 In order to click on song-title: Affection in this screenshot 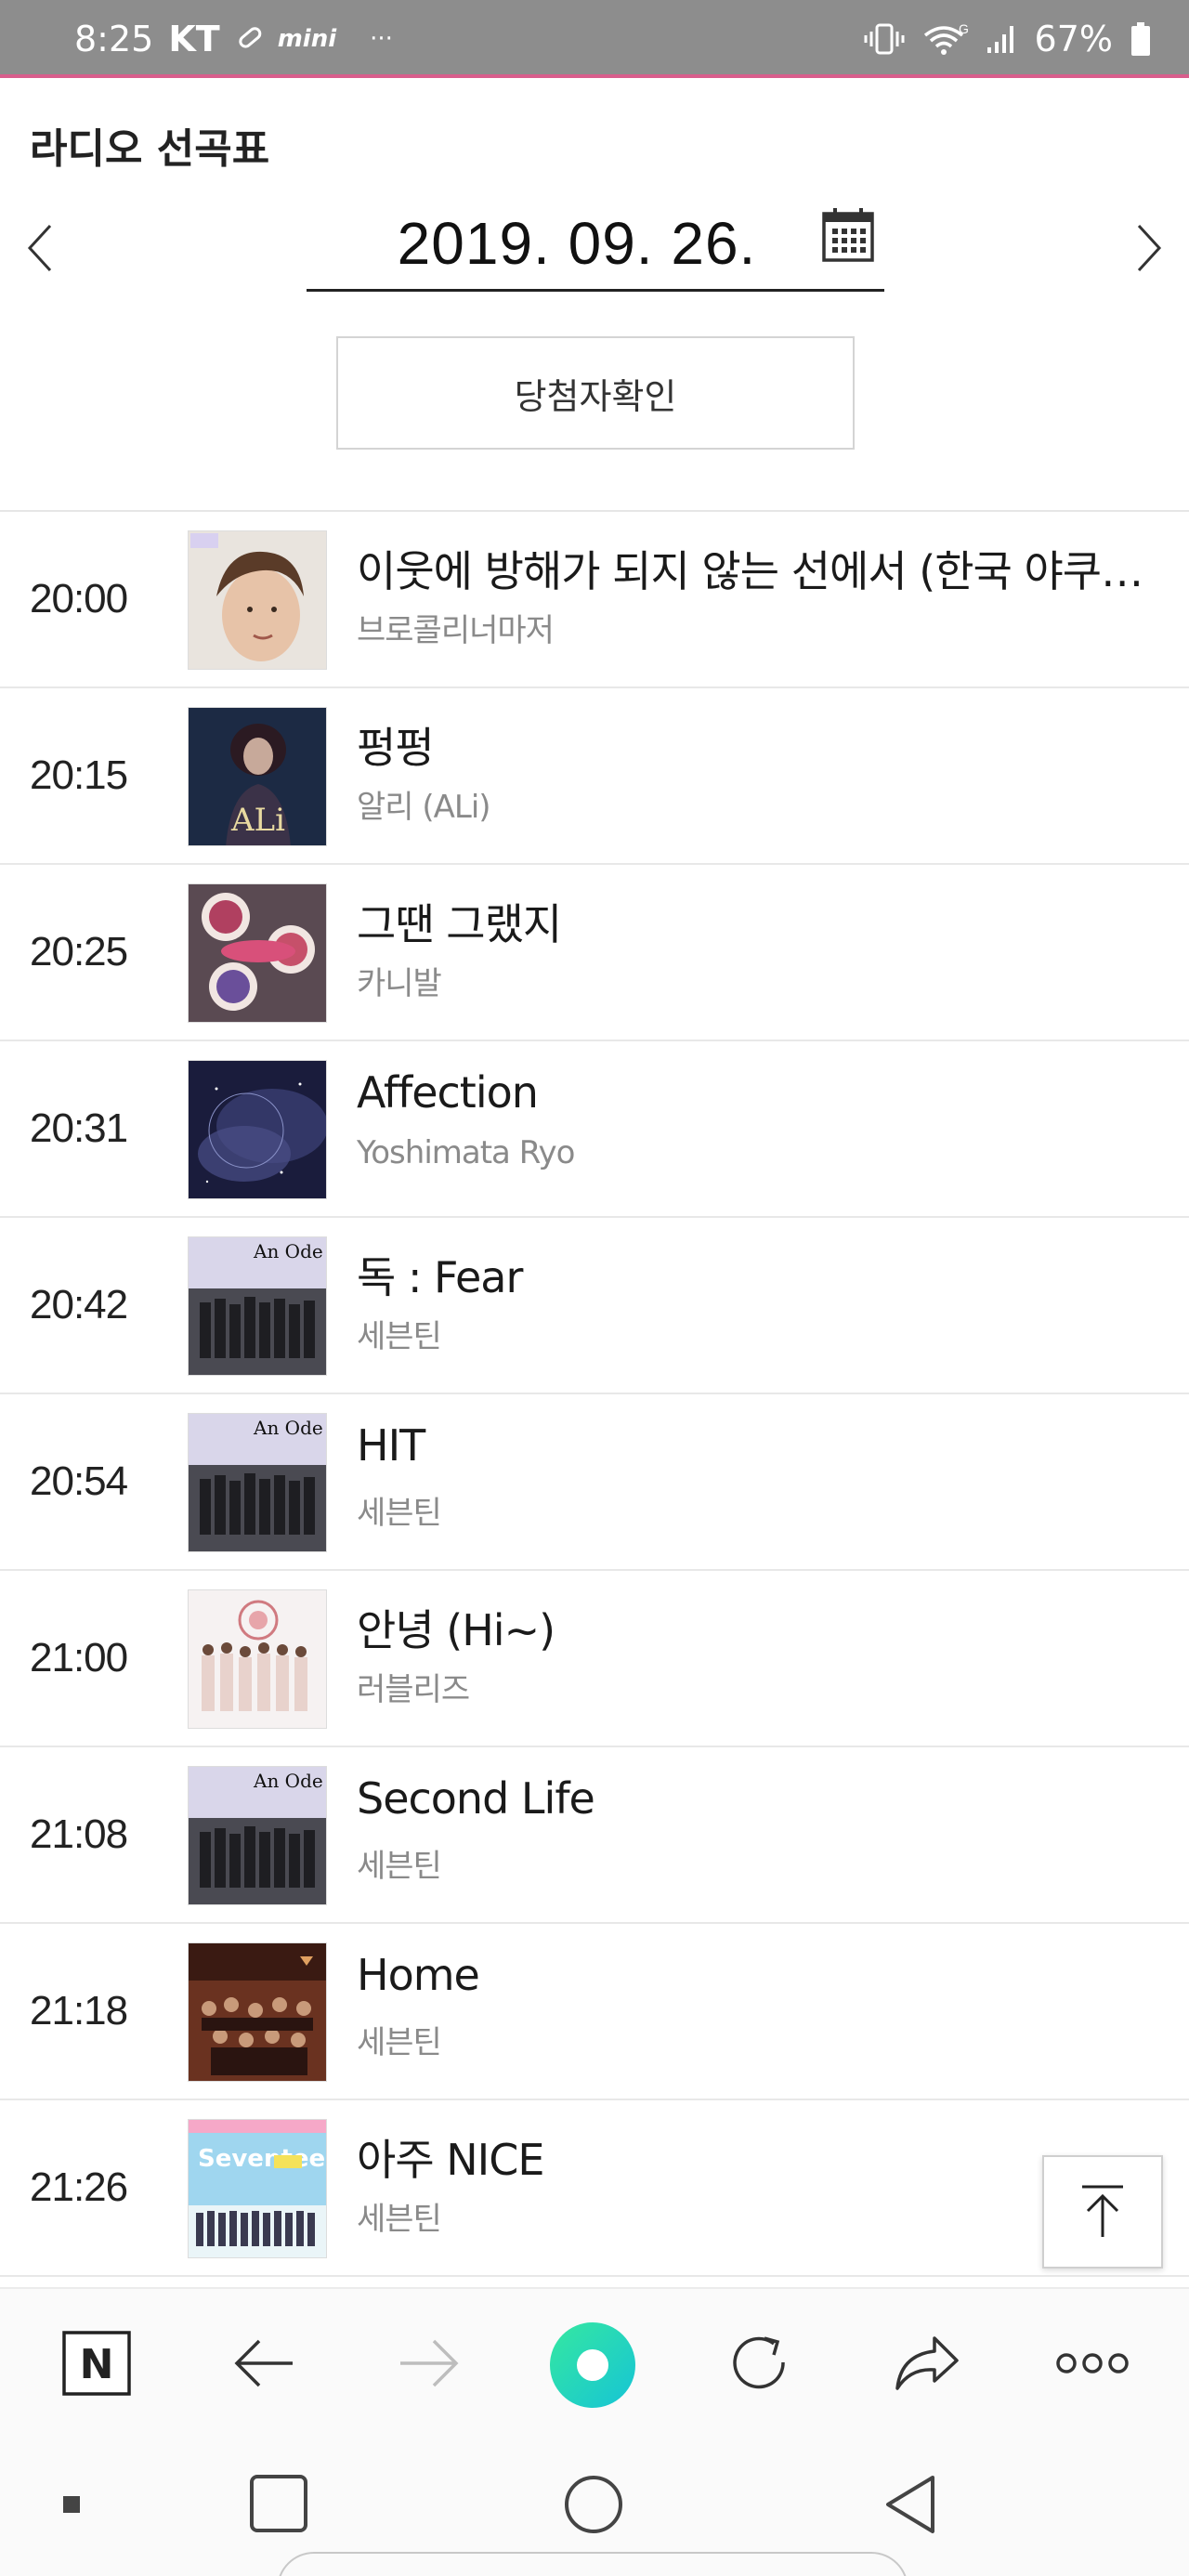, I will do `click(448, 1092)`.